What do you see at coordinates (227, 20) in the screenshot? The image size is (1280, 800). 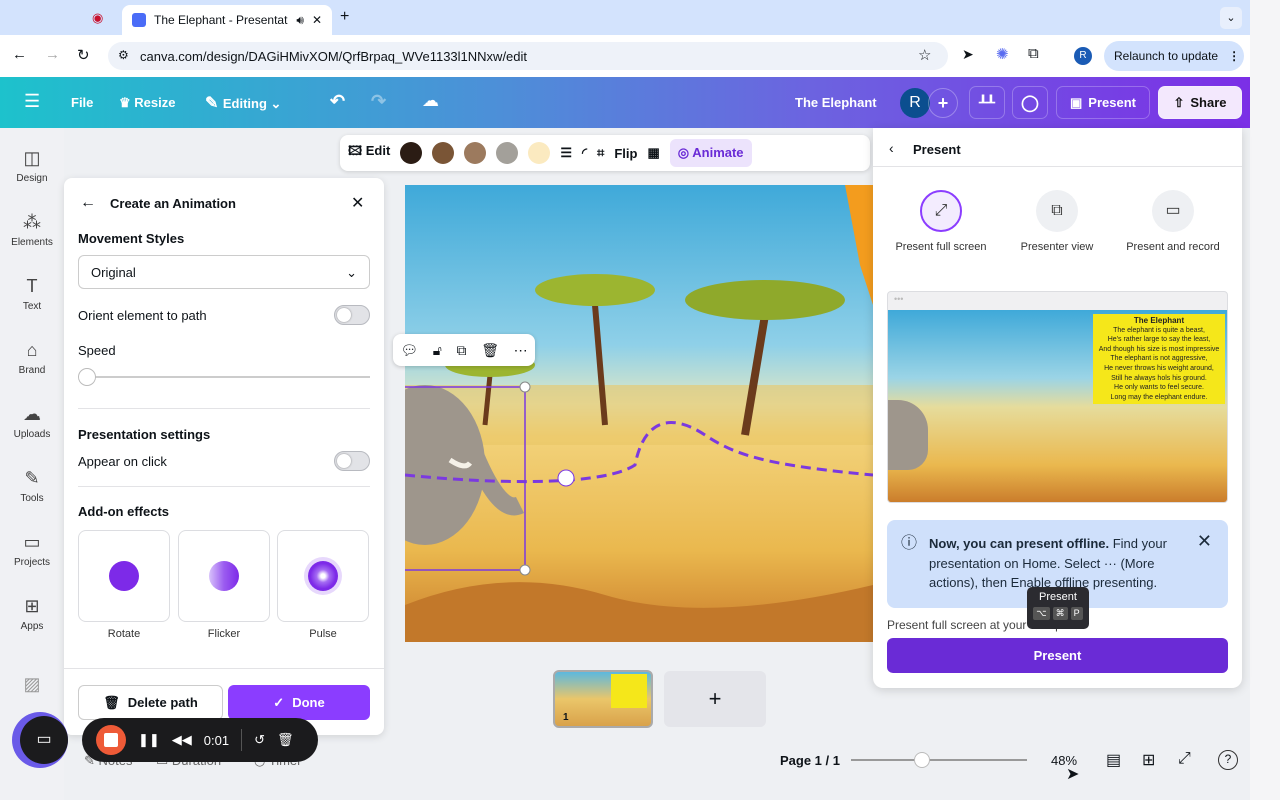 I see `browser-tab: The Elephant - Presentation 🔊︎ ✕` at bounding box center [227, 20].